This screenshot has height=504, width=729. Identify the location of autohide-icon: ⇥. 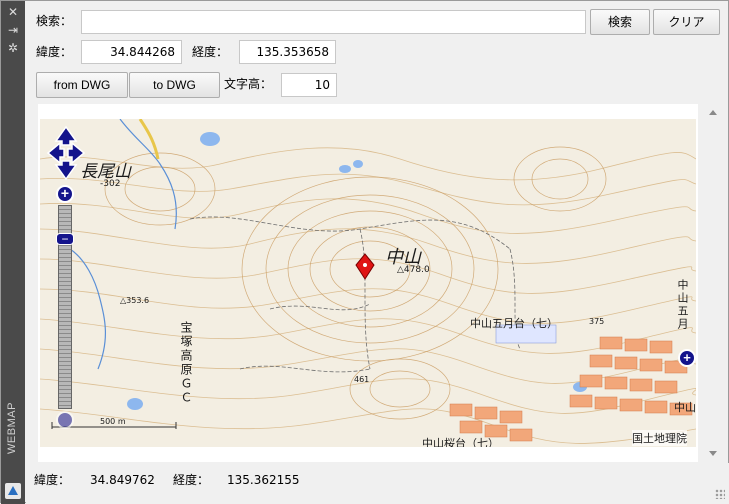
(13, 30).